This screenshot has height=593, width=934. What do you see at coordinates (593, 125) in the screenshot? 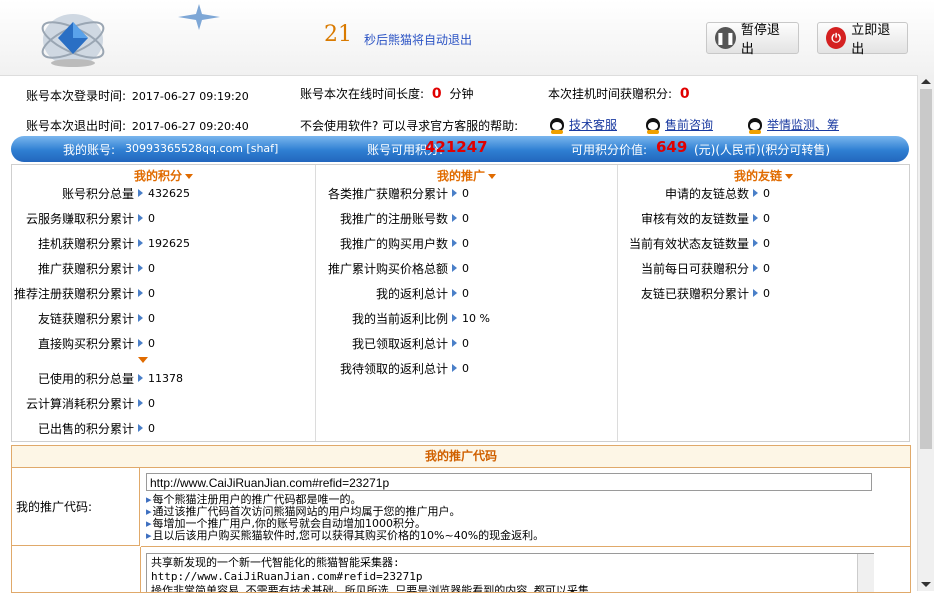
I see `tech-support-label: 技术客服` at bounding box center [593, 125].